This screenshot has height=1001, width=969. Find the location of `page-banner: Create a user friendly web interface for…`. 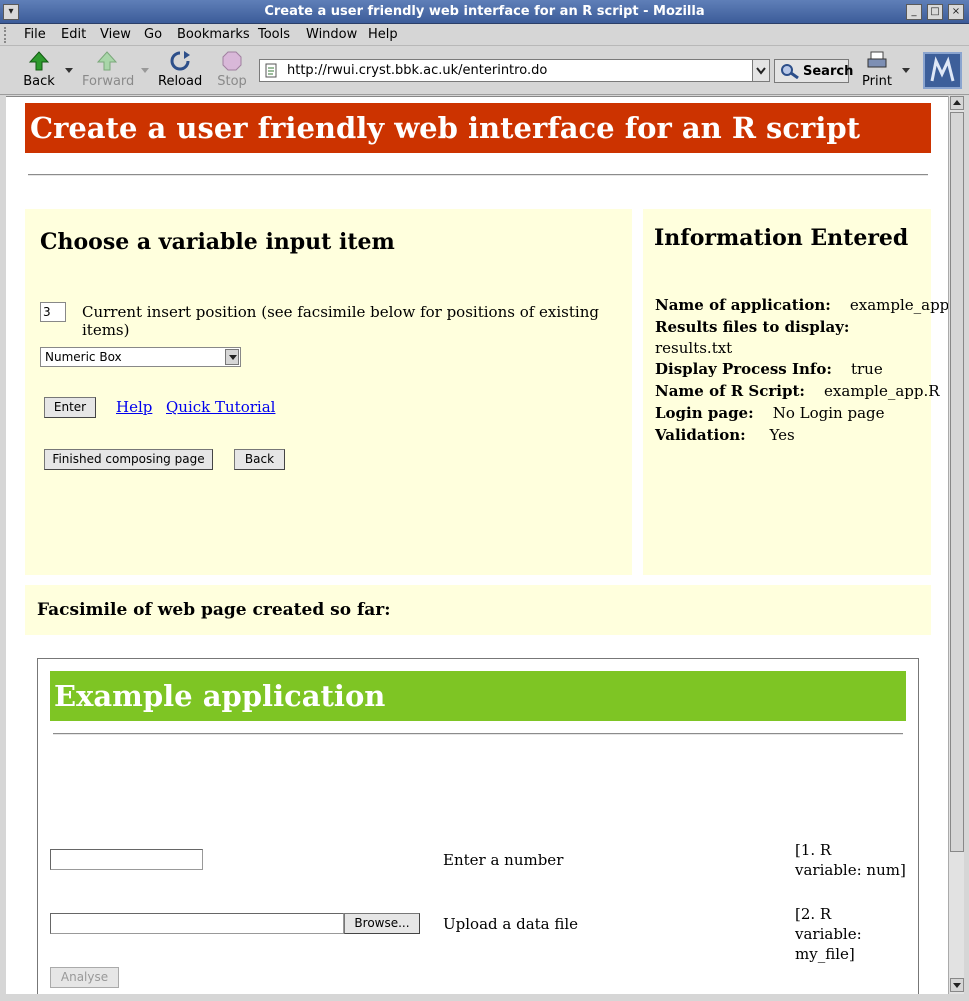

page-banner: Create a user friendly web interface for… is located at coordinates (478, 128).